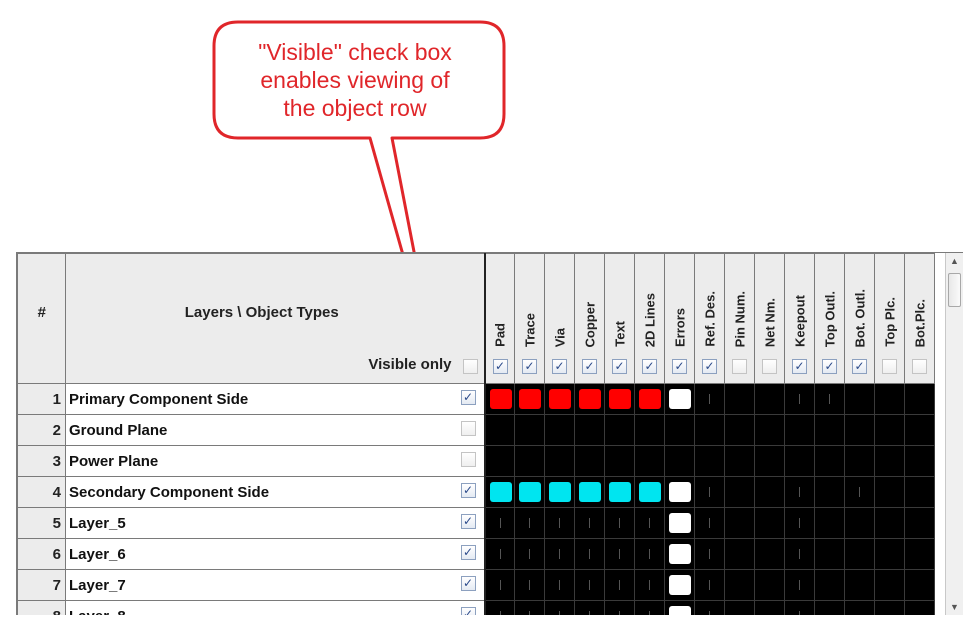  Describe the element at coordinates (470, 366) in the screenshot. I see `visible-only-checkbox` at that location.